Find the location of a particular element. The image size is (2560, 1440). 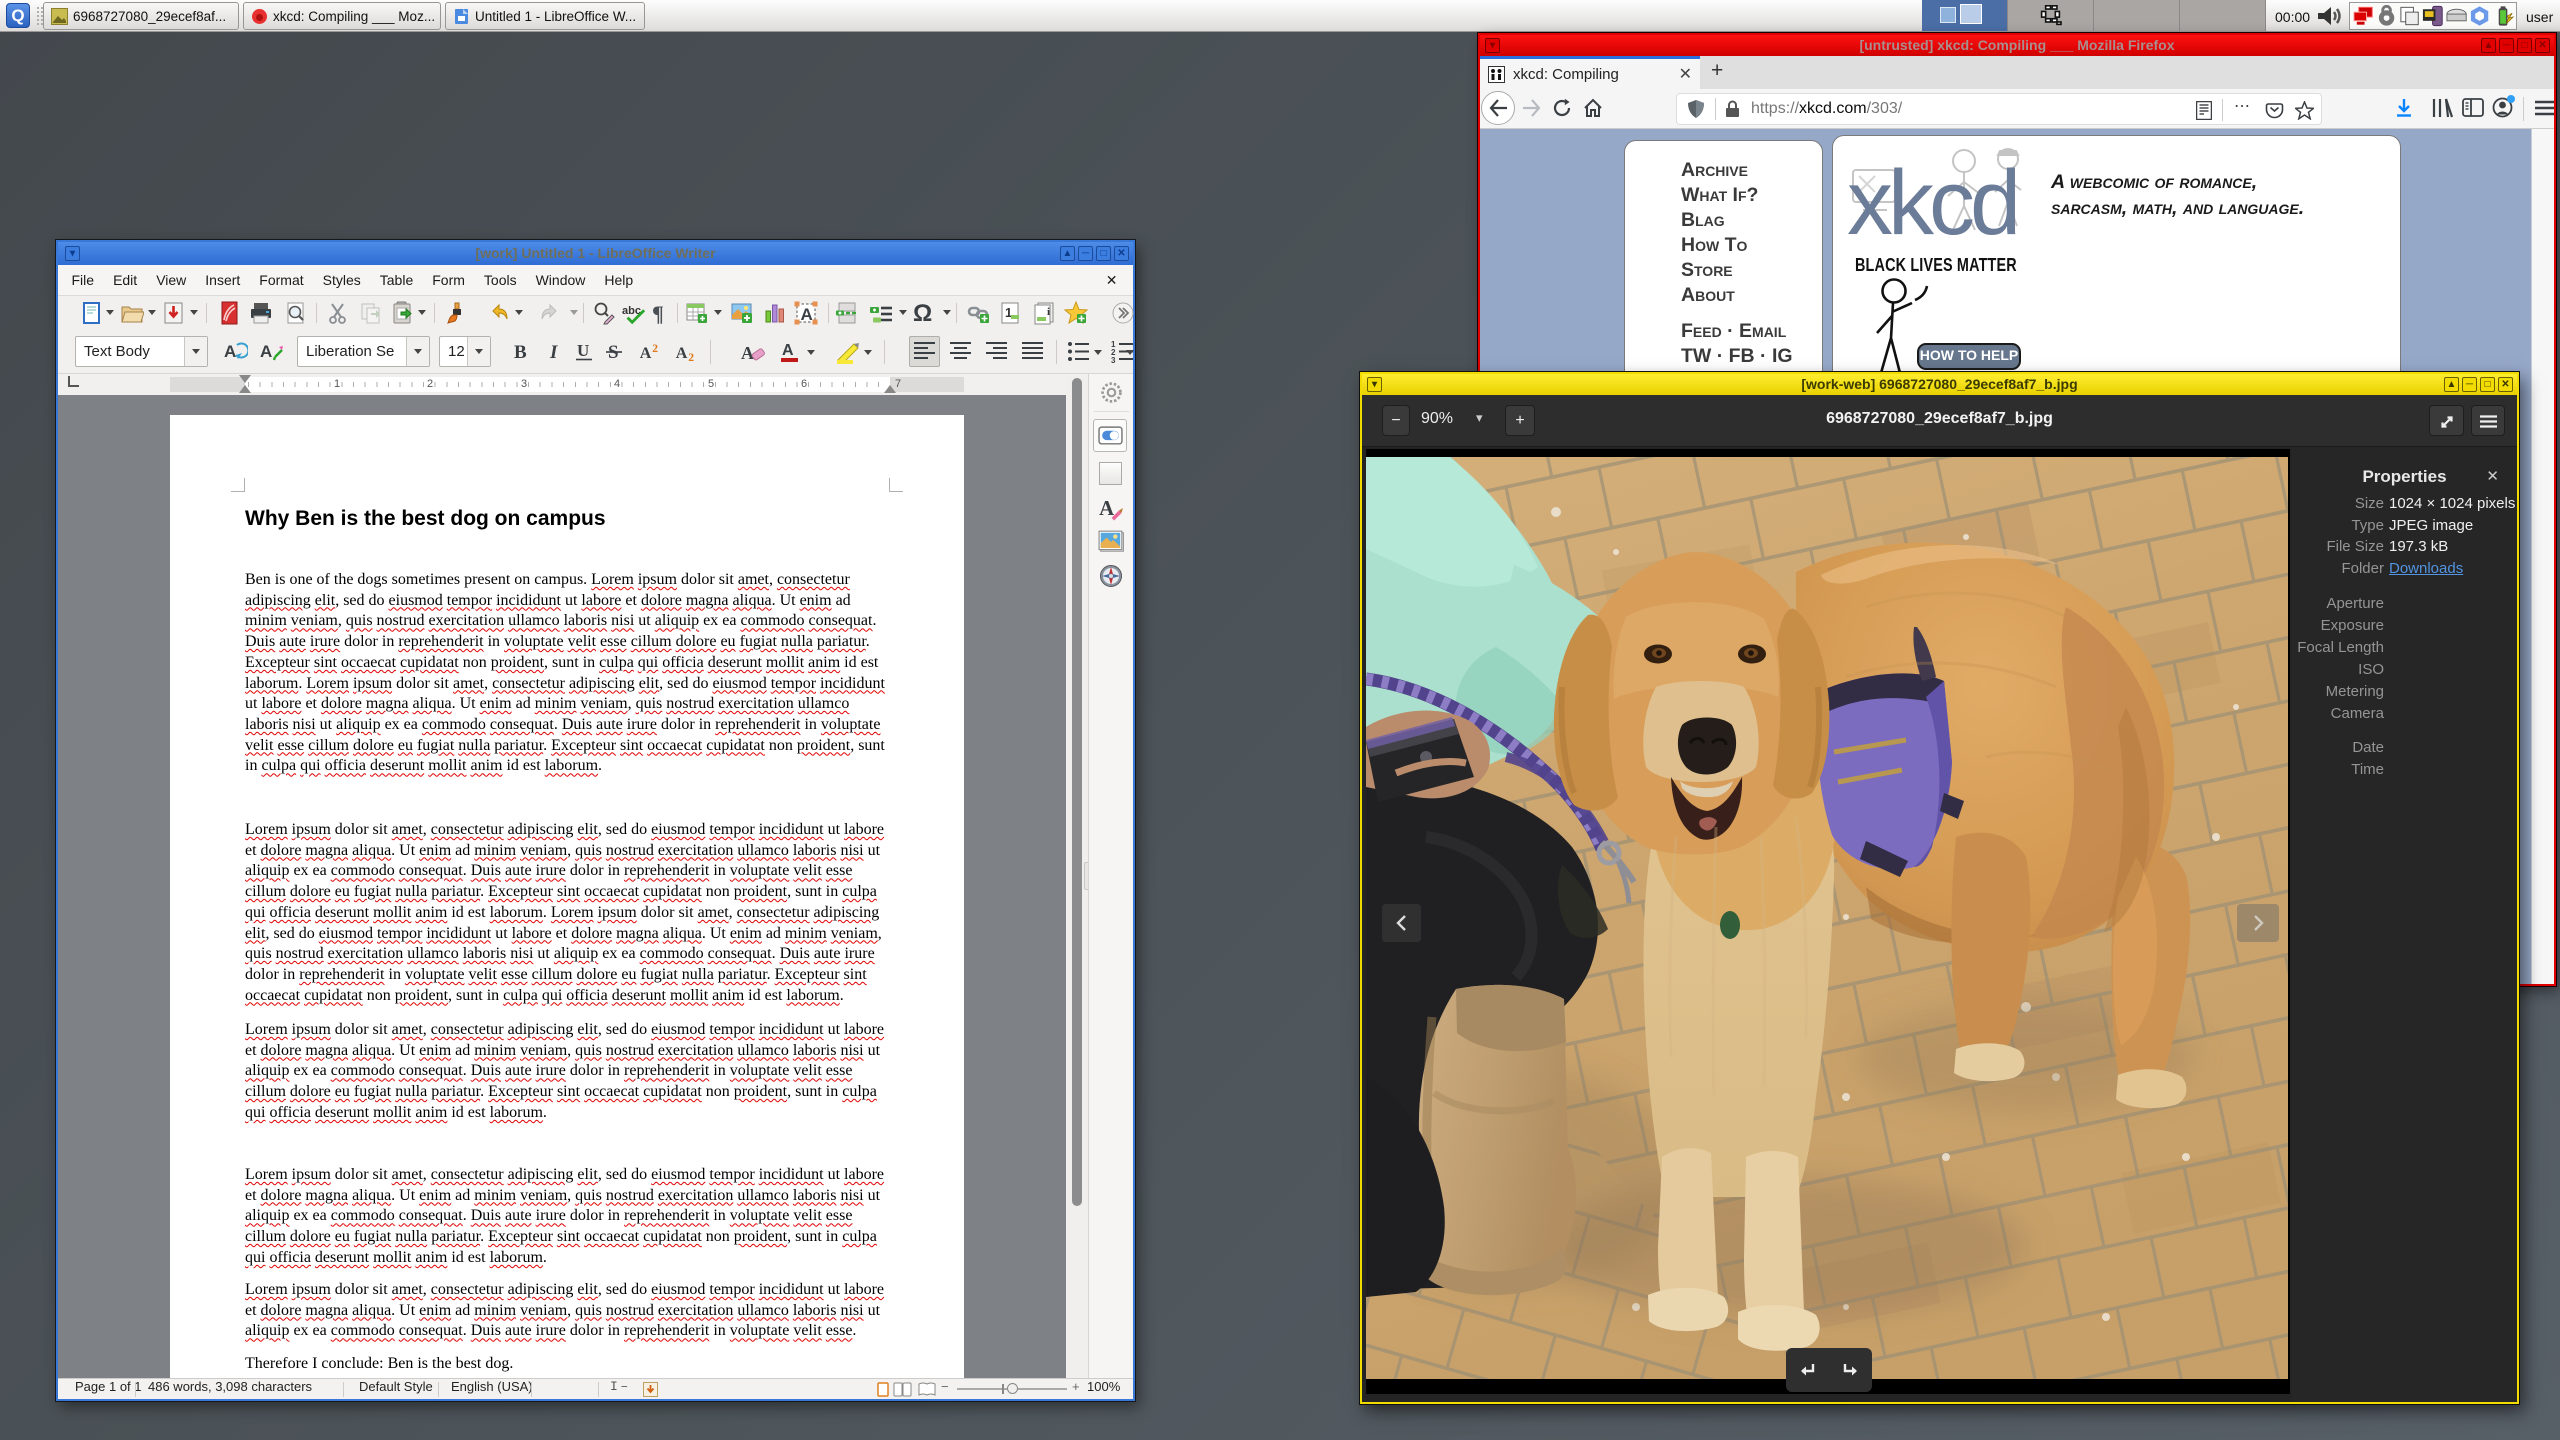

svg-text: Ω is located at coordinates (922, 313).